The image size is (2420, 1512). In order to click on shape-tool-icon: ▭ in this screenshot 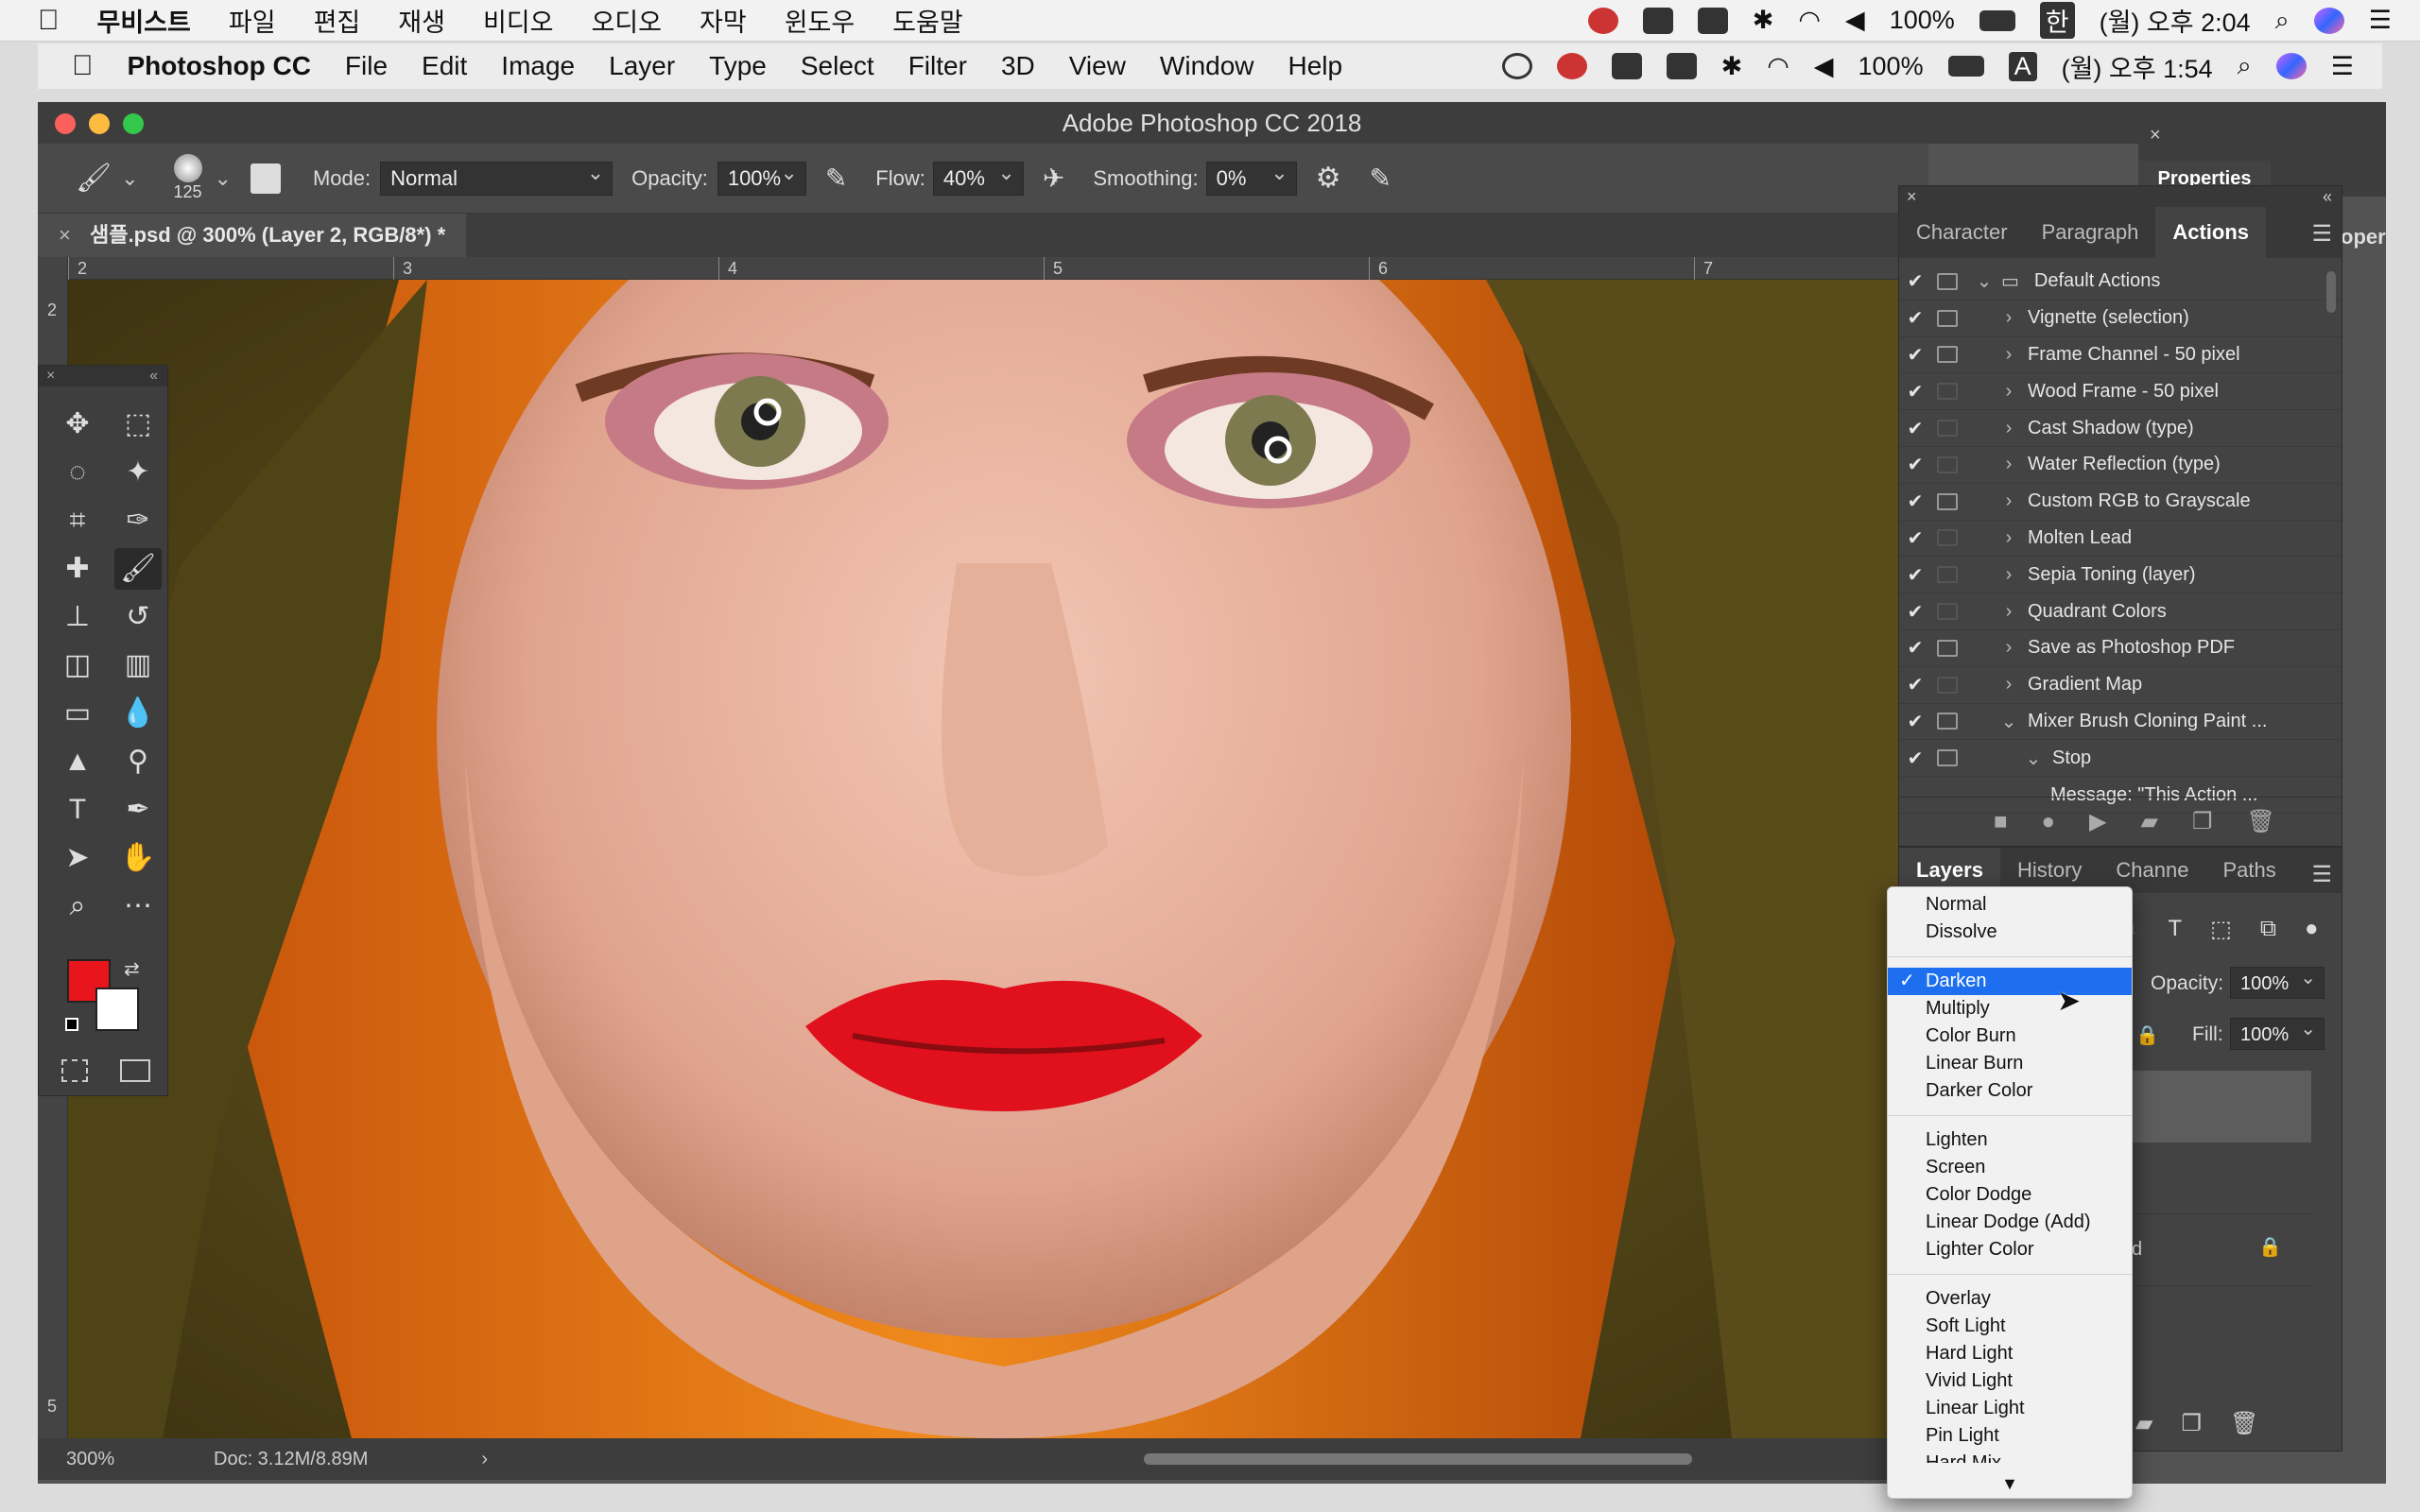, I will do `click(77, 713)`.